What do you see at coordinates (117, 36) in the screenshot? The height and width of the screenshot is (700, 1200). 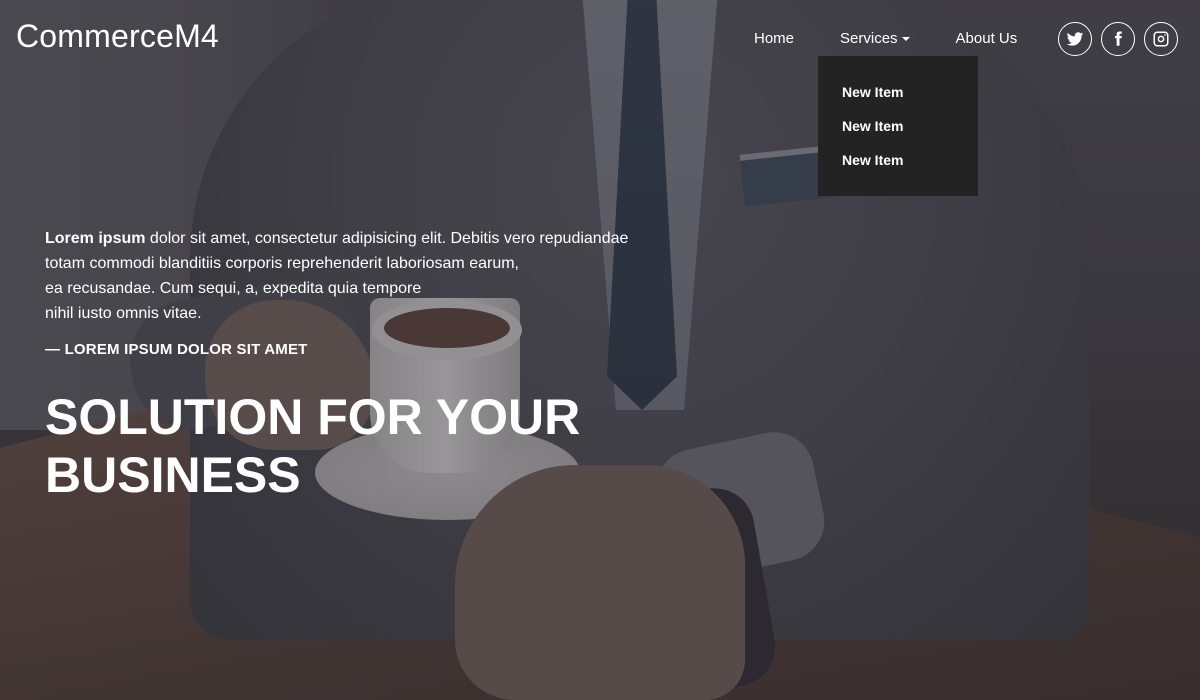 I see `brand-logo: CommerceM4` at bounding box center [117, 36].